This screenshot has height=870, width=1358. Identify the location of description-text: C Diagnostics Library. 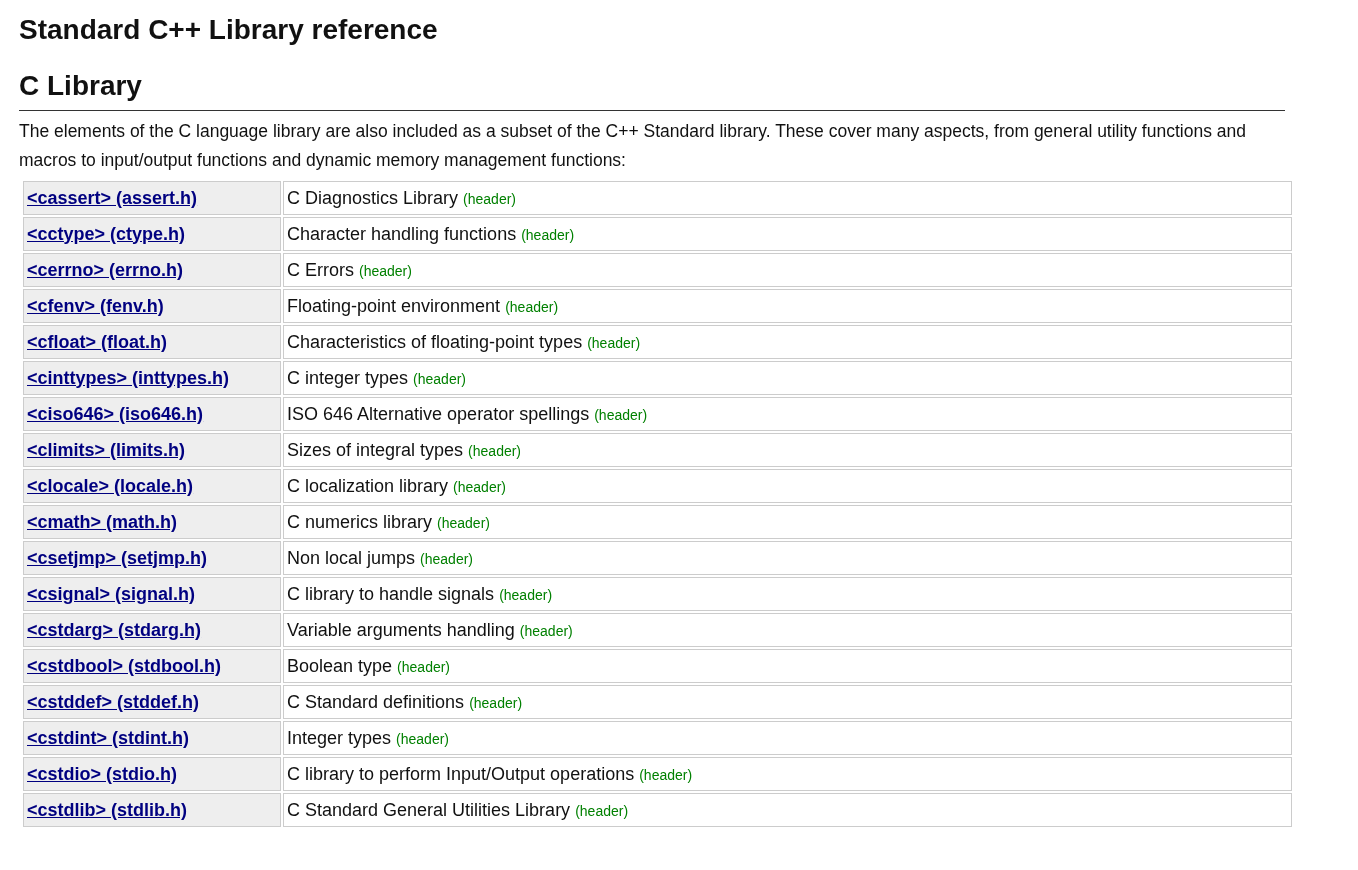
(373, 197).